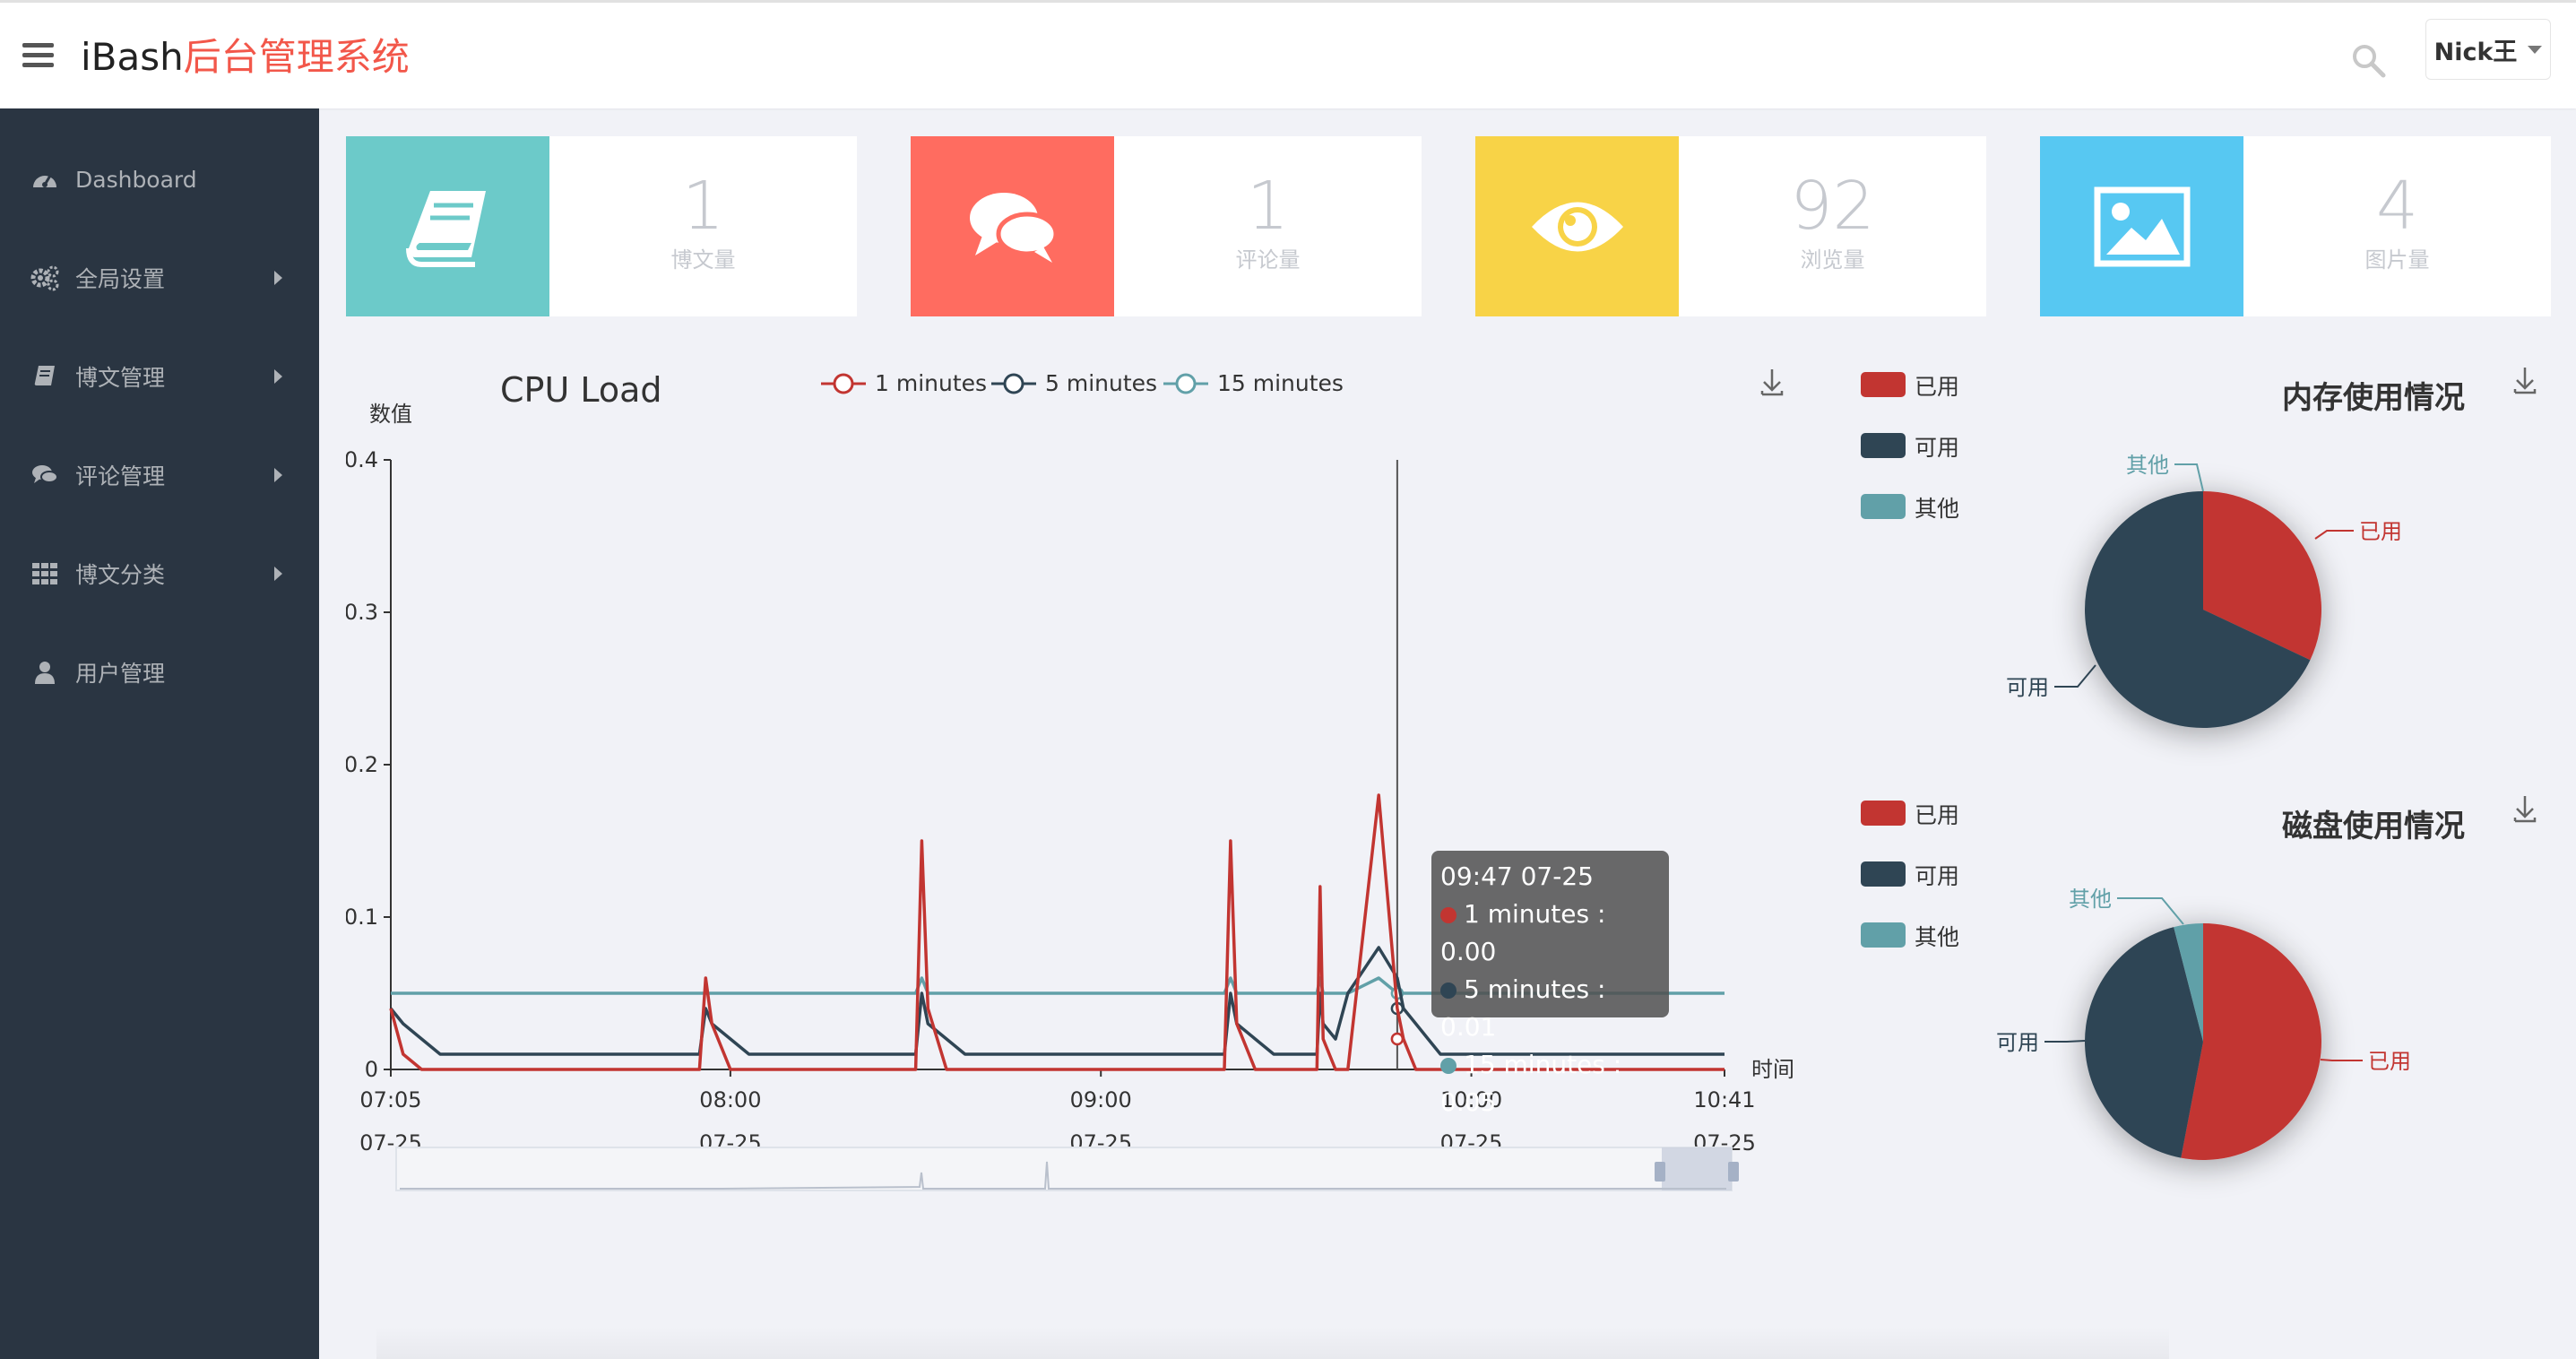 This screenshot has width=2576, height=1359. Describe the element at coordinates (1272, 1343) in the screenshot. I see `footer-shadow` at that location.